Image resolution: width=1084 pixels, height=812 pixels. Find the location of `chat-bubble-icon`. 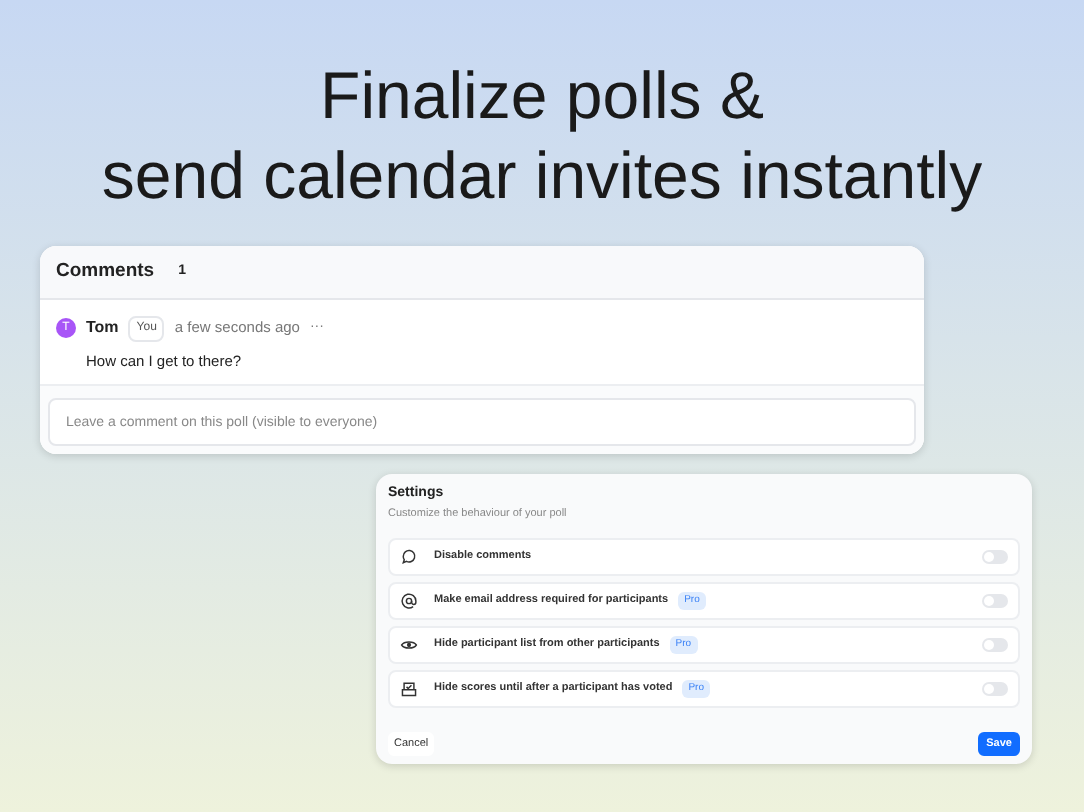

chat-bubble-icon is located at coordinates (409, 556).